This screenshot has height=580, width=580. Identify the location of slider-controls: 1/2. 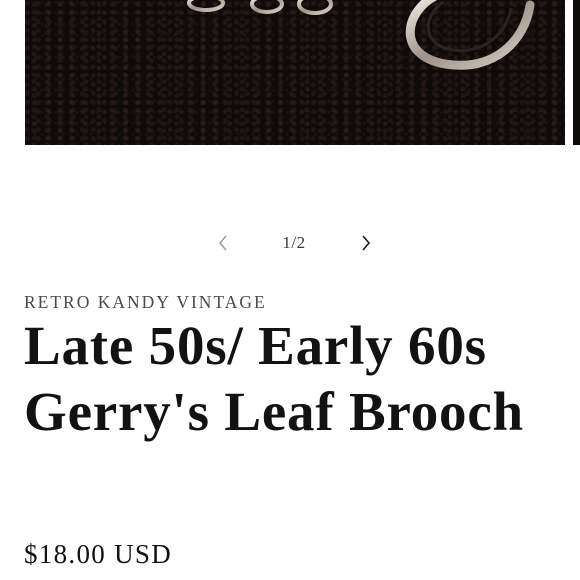
(290, 243).